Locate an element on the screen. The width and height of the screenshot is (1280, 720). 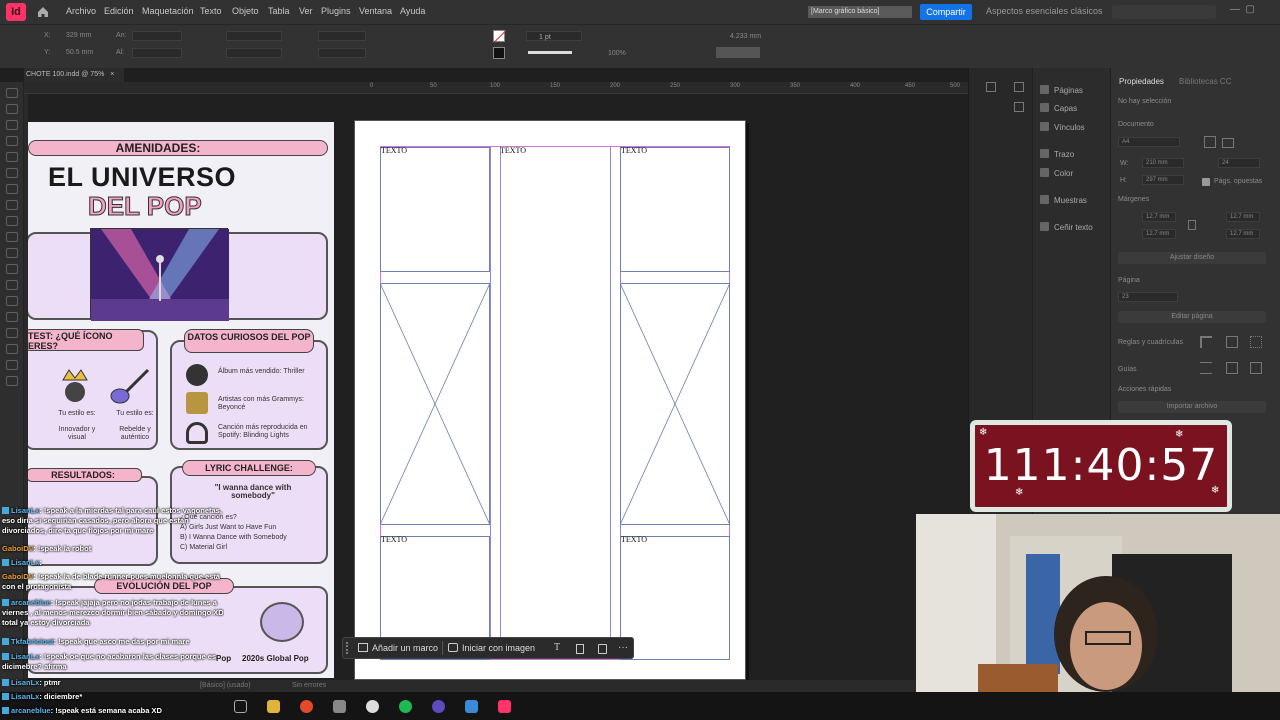
note-tool-icon is located at coordinates (12, 333).